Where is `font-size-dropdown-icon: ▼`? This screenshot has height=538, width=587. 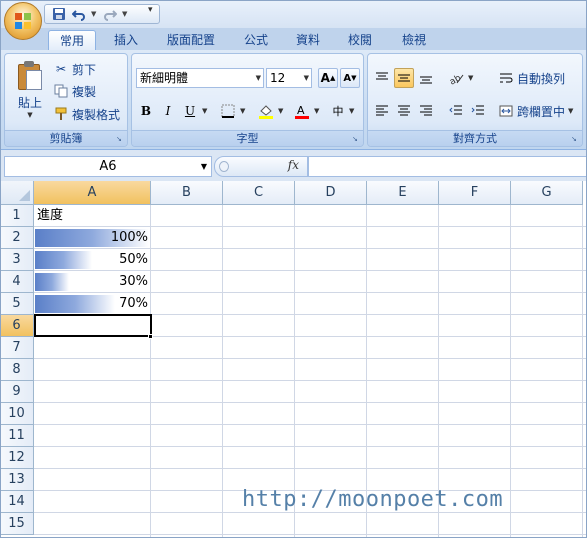
font-size-dropdown-icon: ▼ is located at coordinates (306, 78).